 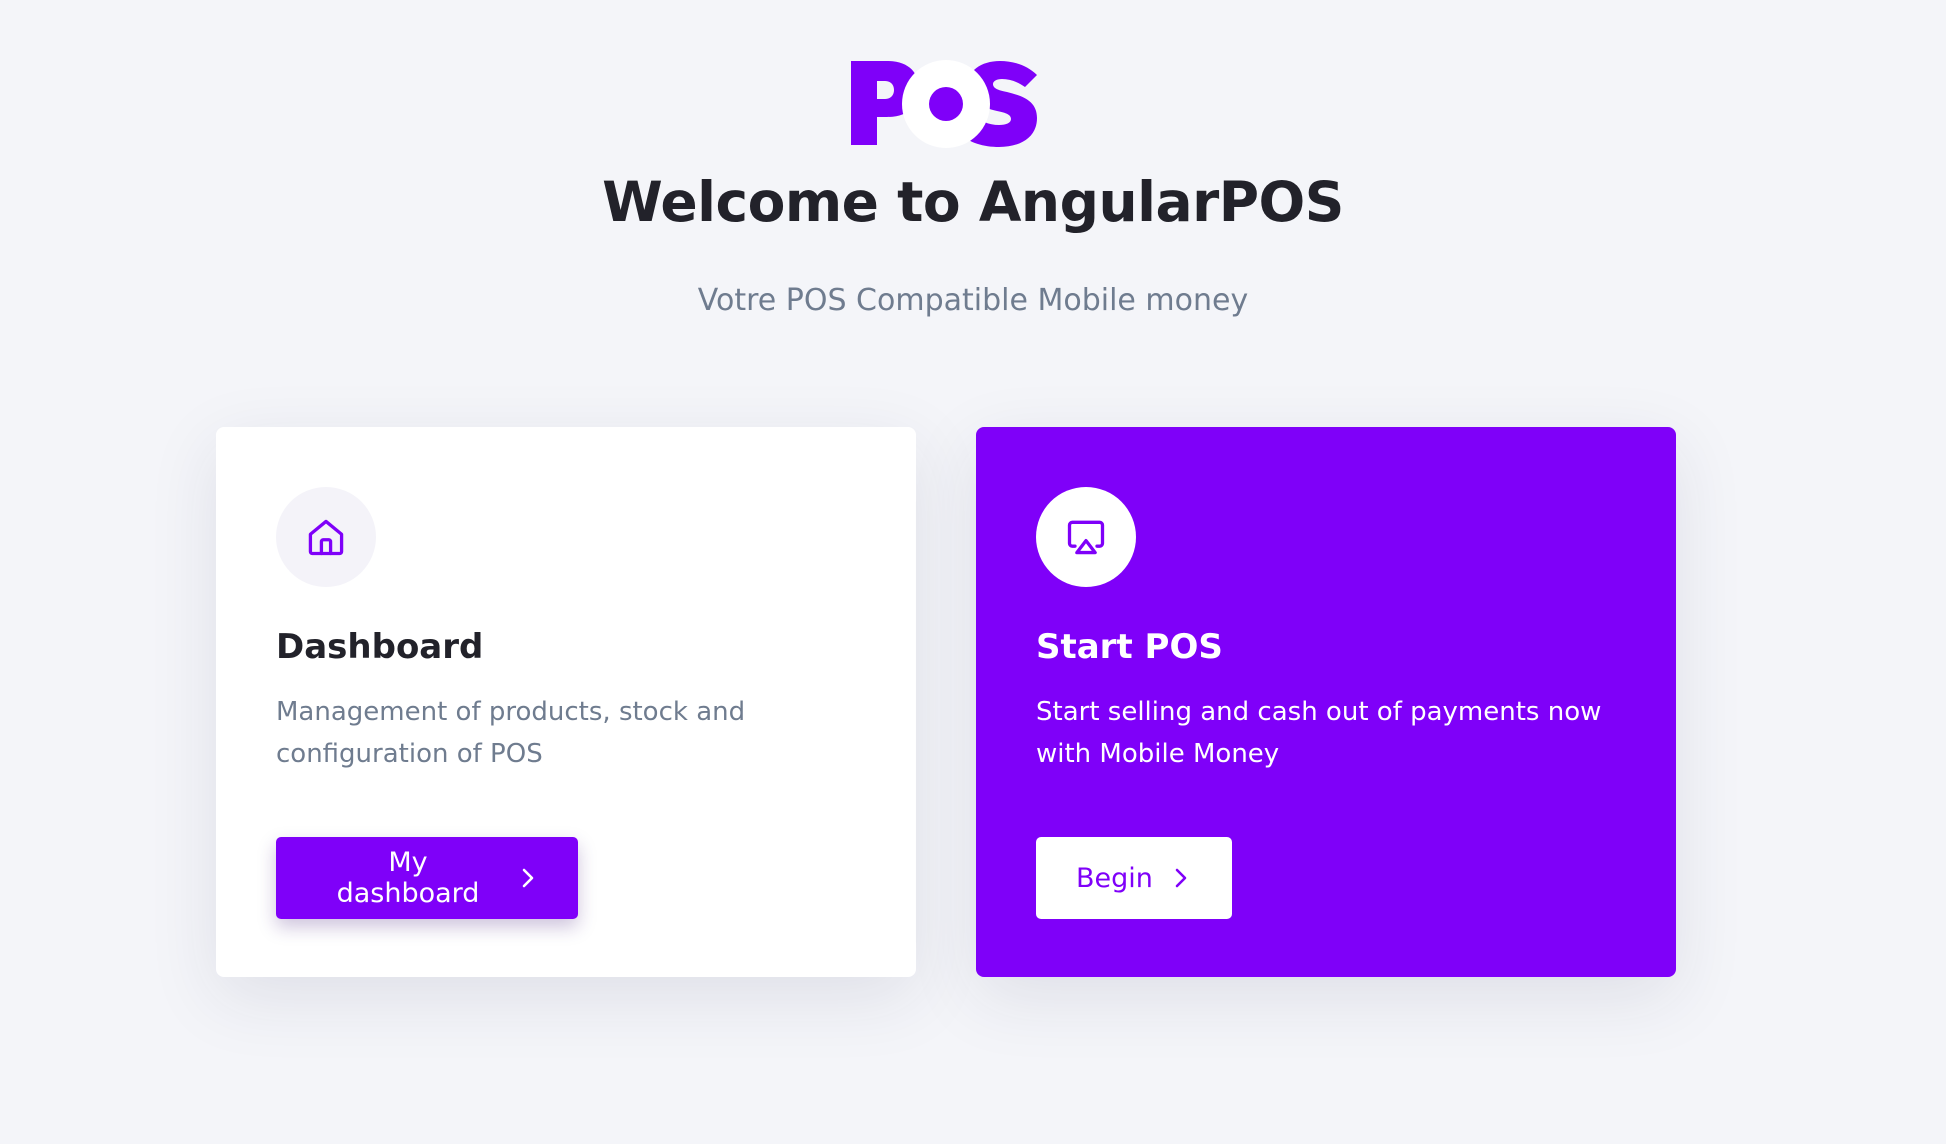 I want to click on start-pos-card-title: Start POS, so click(x=1129, y=647).